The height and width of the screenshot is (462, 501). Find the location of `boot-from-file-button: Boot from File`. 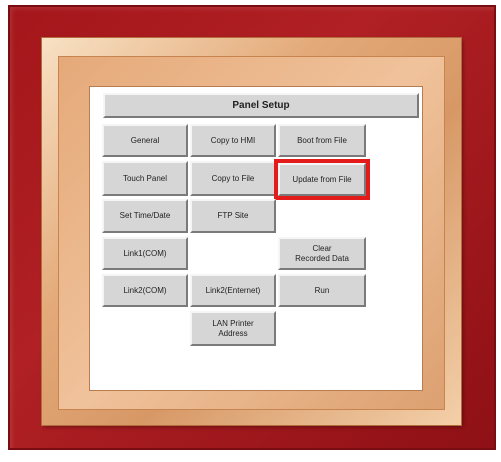

boot-from-file-button: Boot from File is located at coordinates (322, 140).